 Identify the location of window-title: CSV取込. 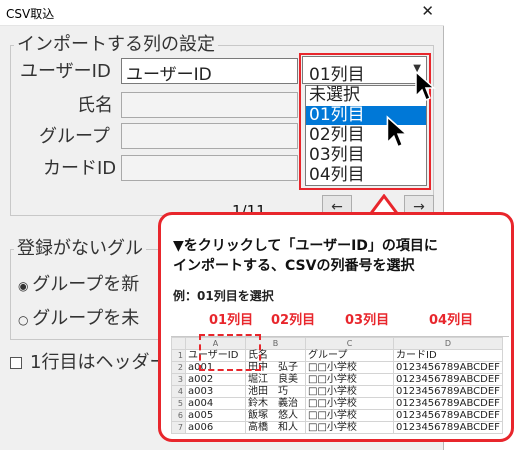
(30, 14).